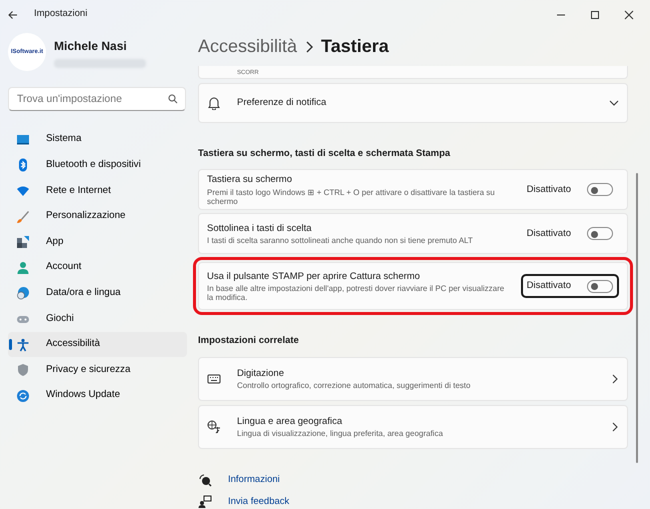  I want to click on breadcrumb-link: Accessibilità, so click(248, 46).